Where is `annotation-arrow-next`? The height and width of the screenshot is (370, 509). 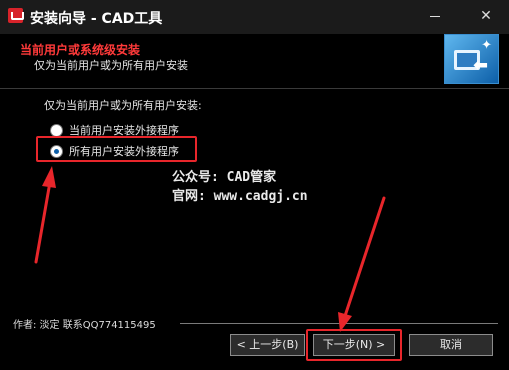 annotation-arrow-next is located at coordinates (362, 264).